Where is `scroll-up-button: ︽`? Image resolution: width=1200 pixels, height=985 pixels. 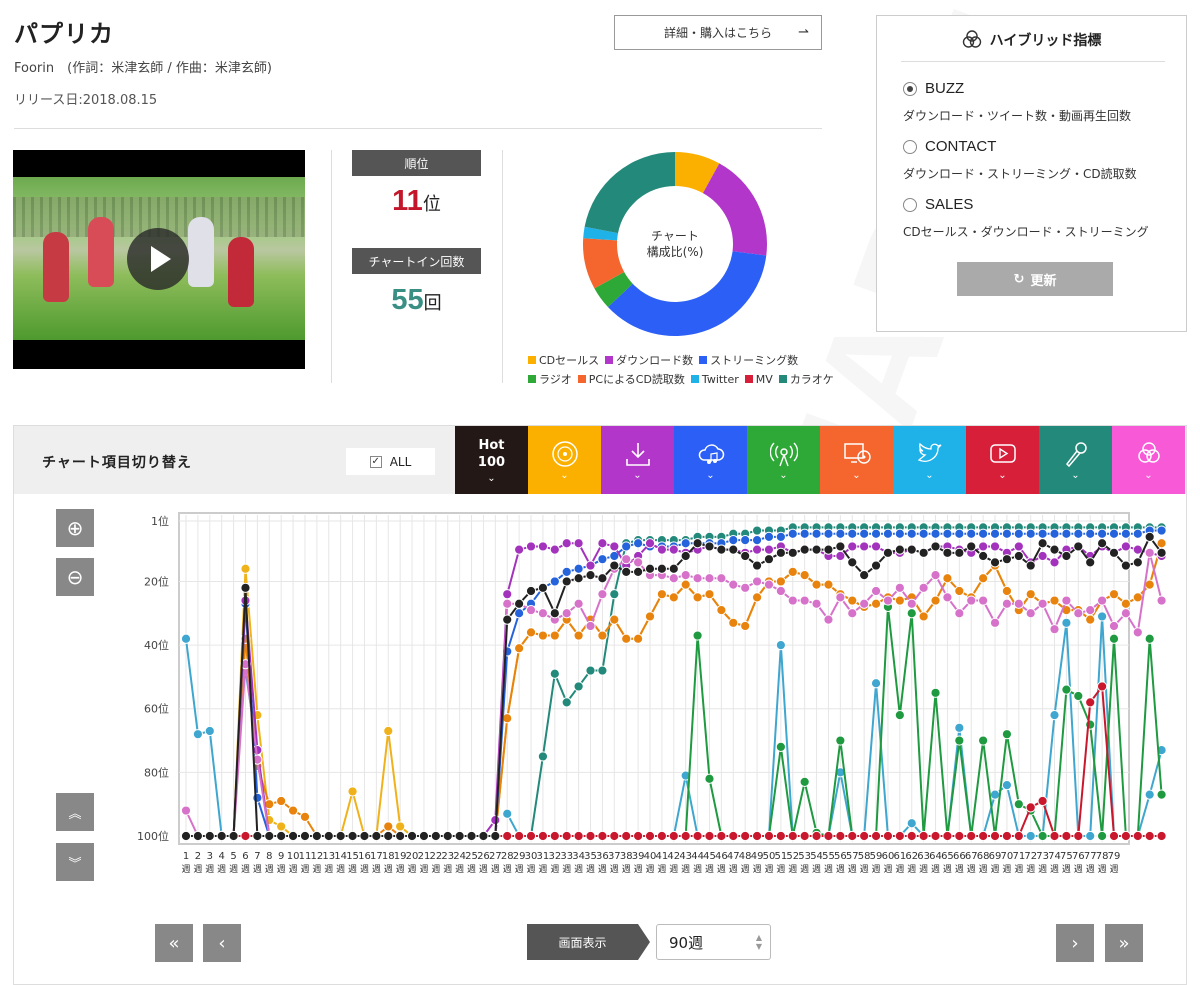 scroll-up-button: ︽ is located at coordinates (75, 812).